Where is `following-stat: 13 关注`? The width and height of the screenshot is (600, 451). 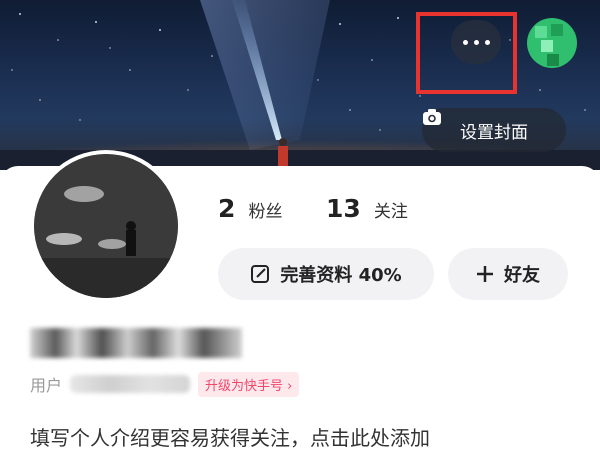 following-stat: 13 关注 is located at coordinates (367, 208).